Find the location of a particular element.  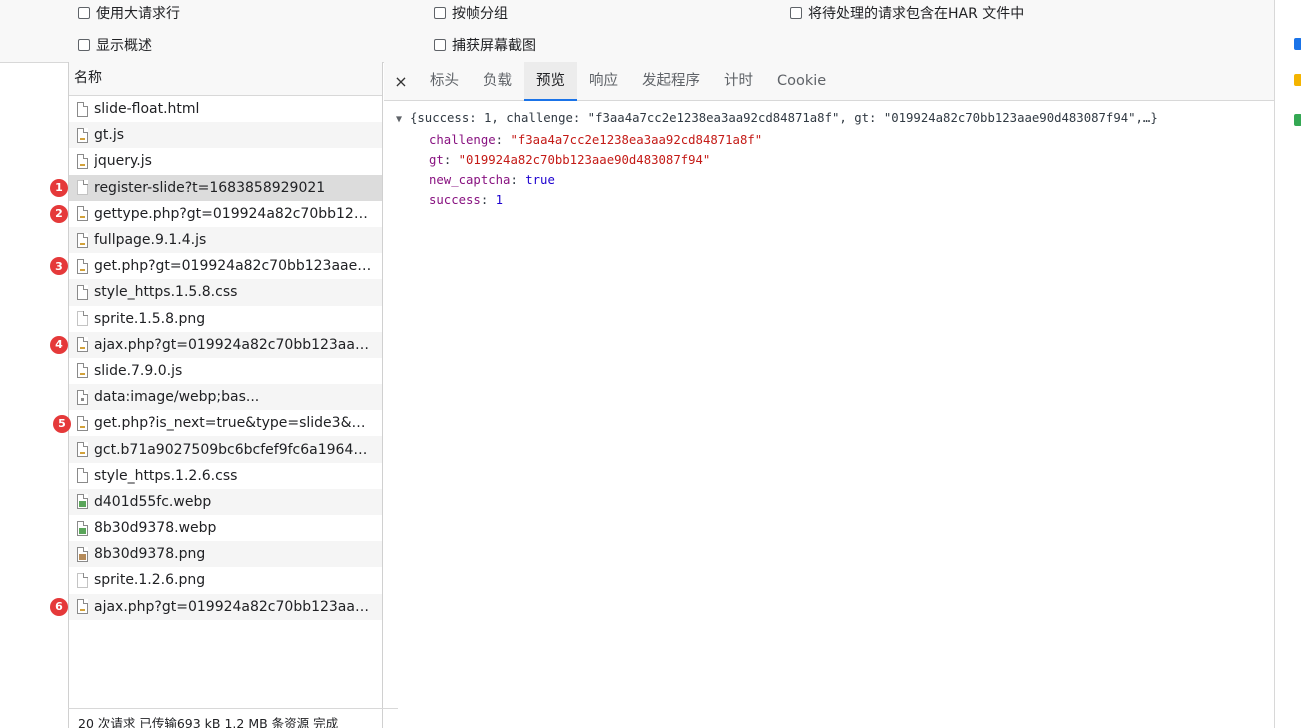

tab-payload: 负载 is located at coordinates (497, 81).